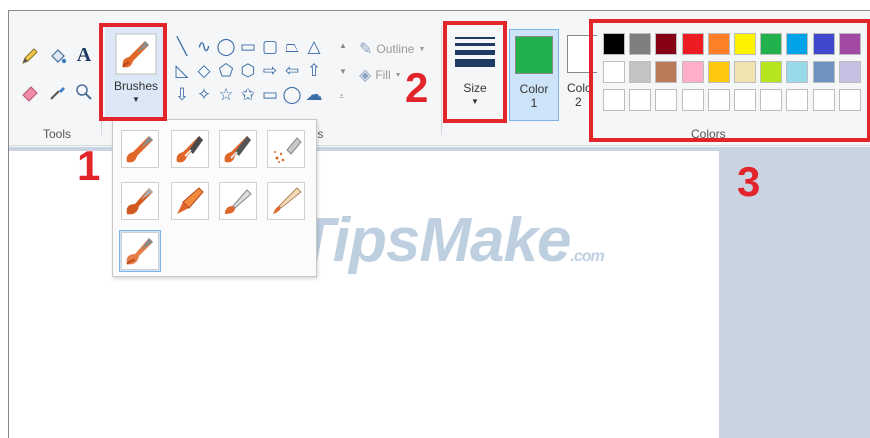  What do you see at coordinates (182, 94) in the screenshot?
I see `down-arrow-shape-icon: ⇩` at bounding box center [182, 94].